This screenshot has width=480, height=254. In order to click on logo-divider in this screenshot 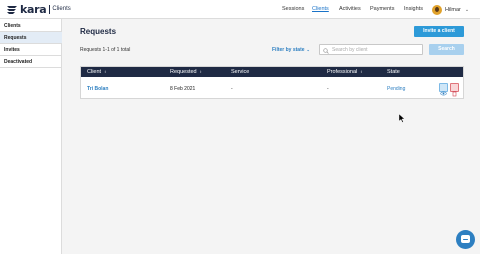, I will do `click(50, 9)`.